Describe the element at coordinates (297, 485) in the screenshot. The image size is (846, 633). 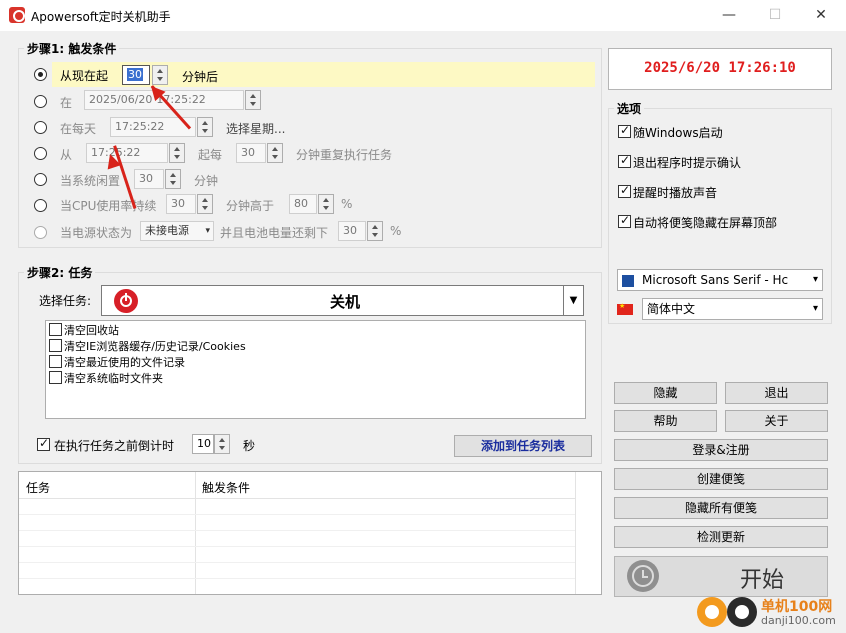
I see `task-table-header` at that location.